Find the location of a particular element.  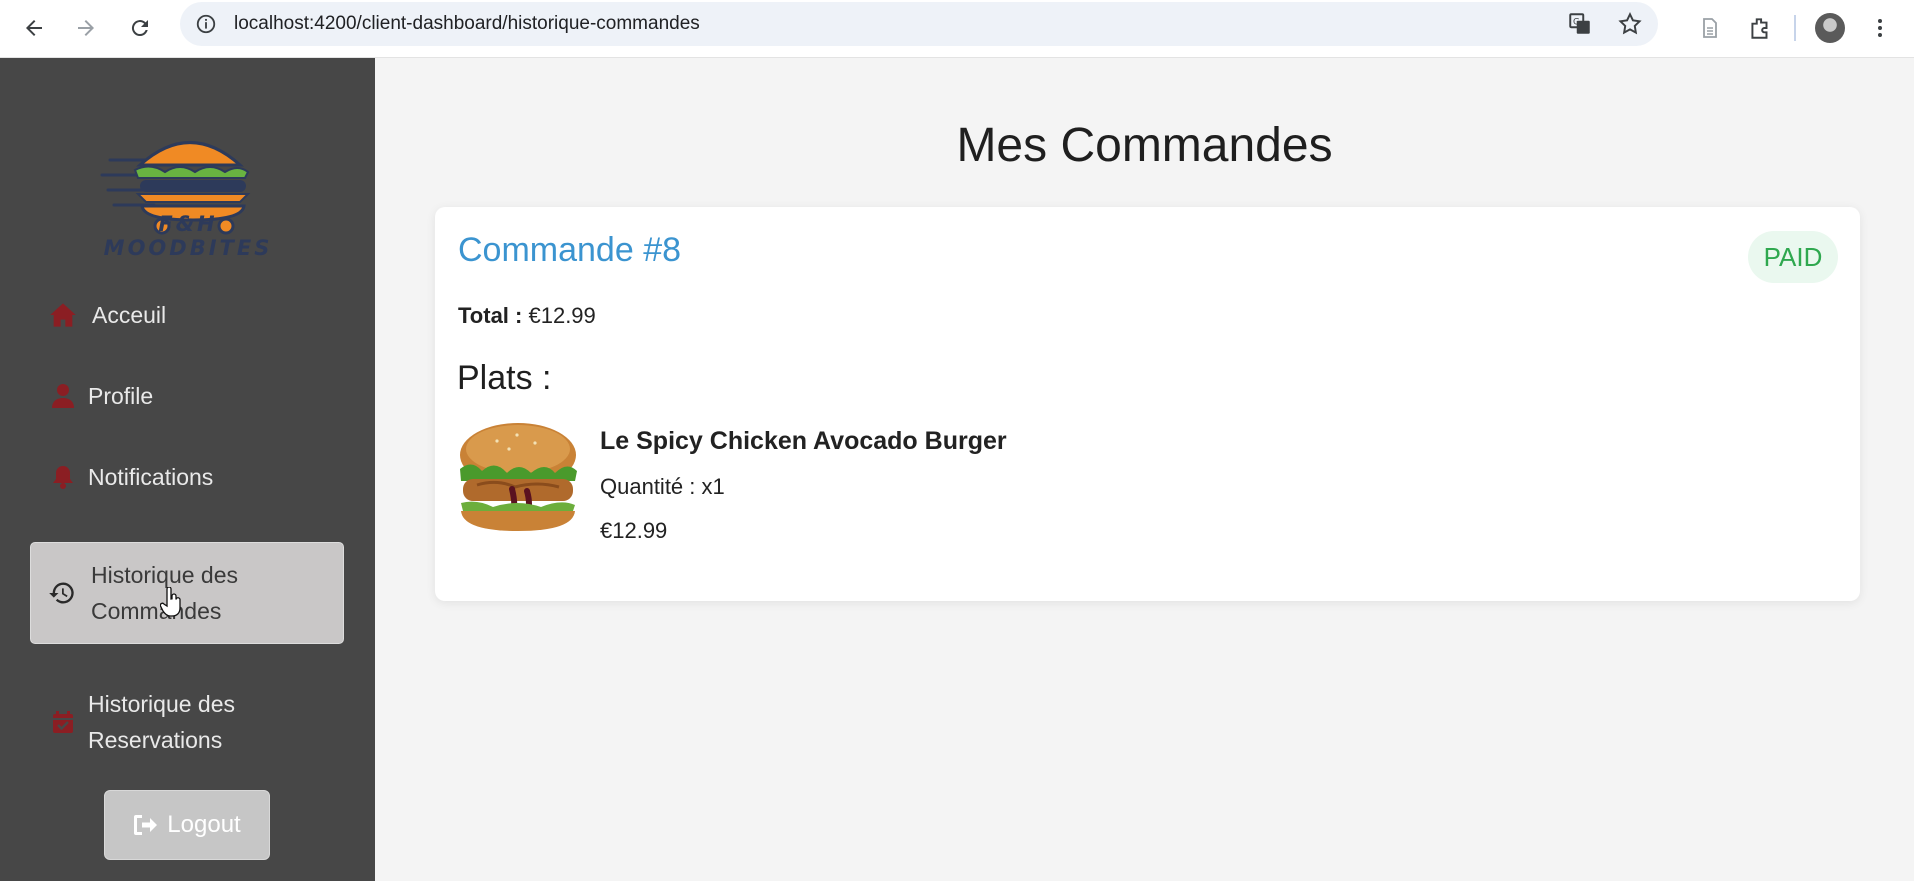

sidebar-item-acceuil: Acceuil is located at coordinates (187, 315).